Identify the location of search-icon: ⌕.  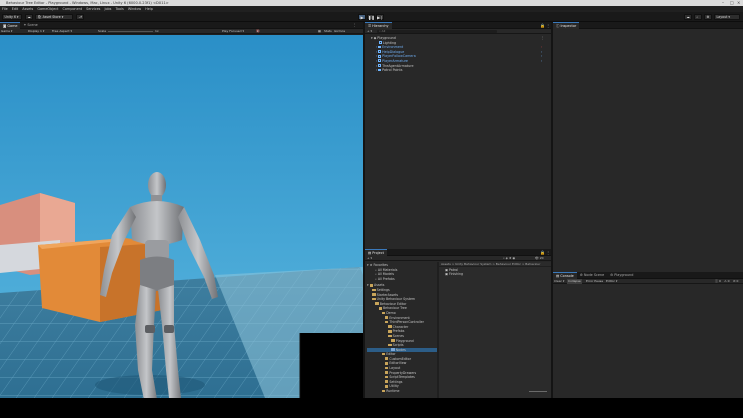
(698, 17).